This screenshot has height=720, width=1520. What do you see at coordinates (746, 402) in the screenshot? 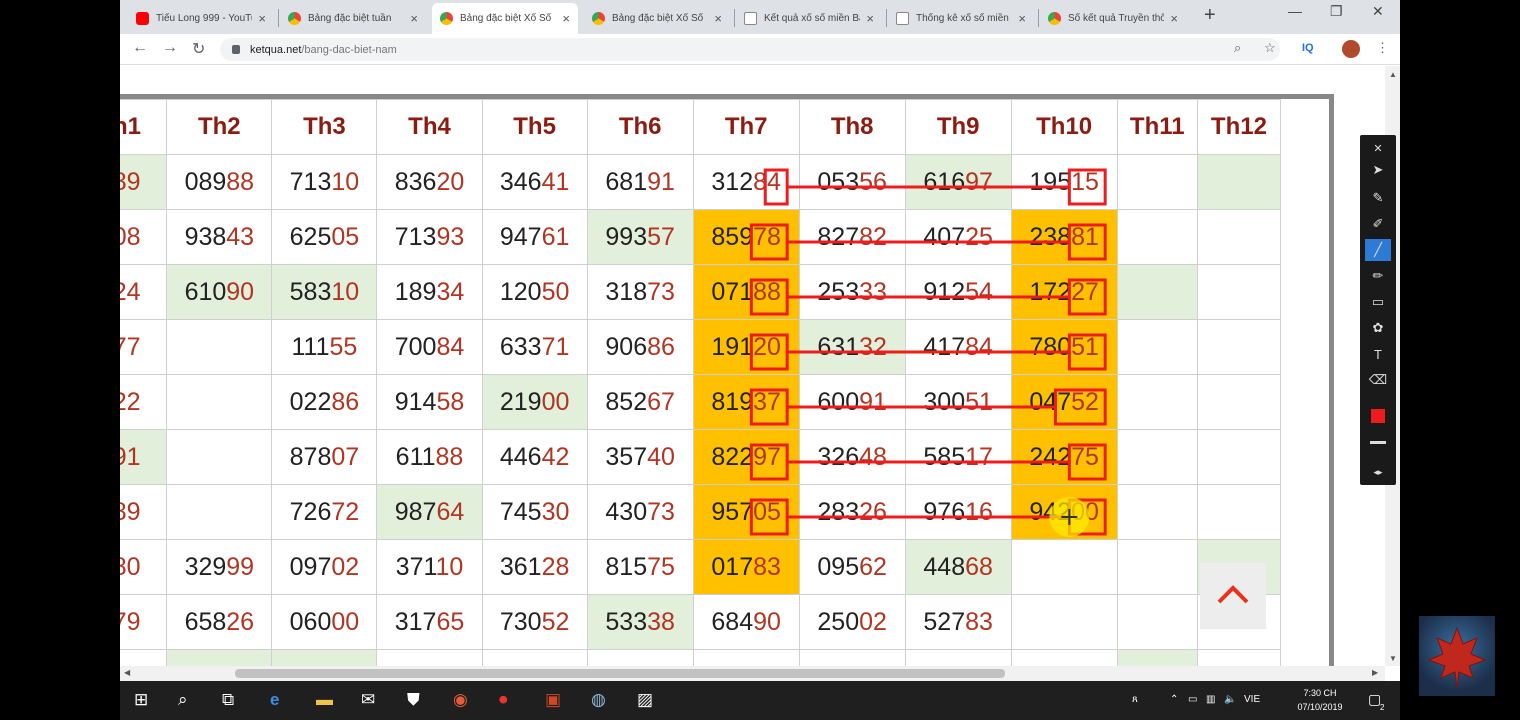
I see `result-cell: 81937` at bounding box center [746, 402].